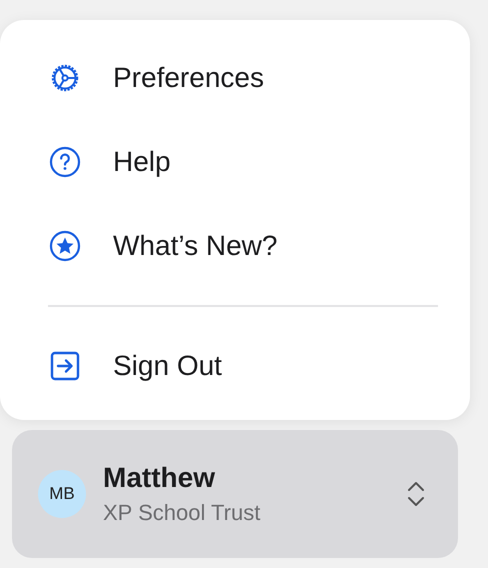 This screenshot has height=568, width=488. What do you see at coordinates (416, 494) in the screenshot?
I see `chevron-up-down-icon` at bounding box center [416, 494].